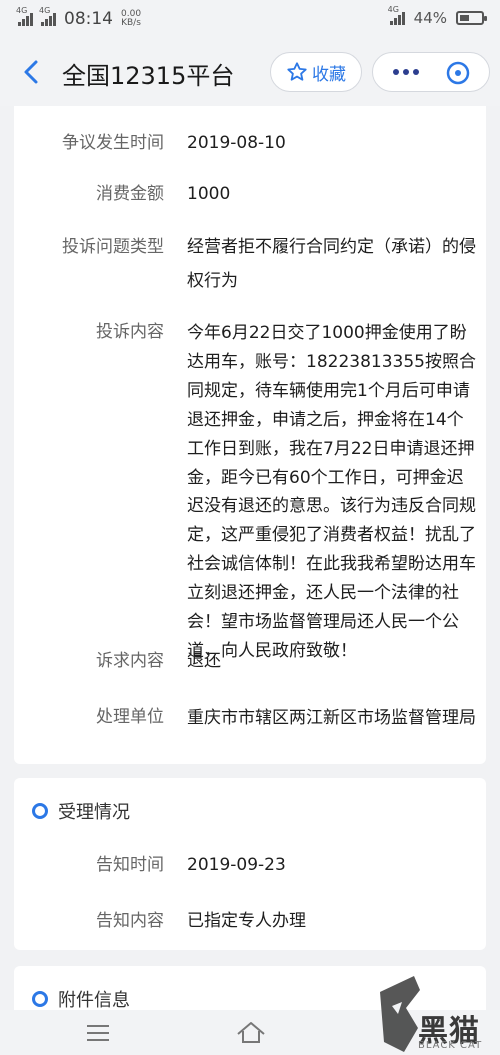 Image resolution: width=500 pixels, height=1055 pixels. I want to click on favorite-button: 收藏, so click(316, 72).